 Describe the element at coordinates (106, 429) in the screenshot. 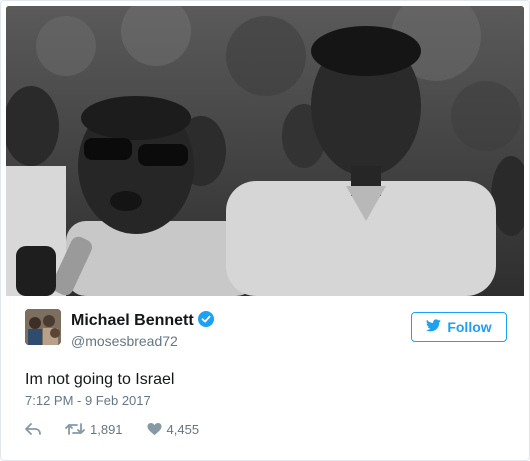

I see `retweet-count: 1,891` at that location.